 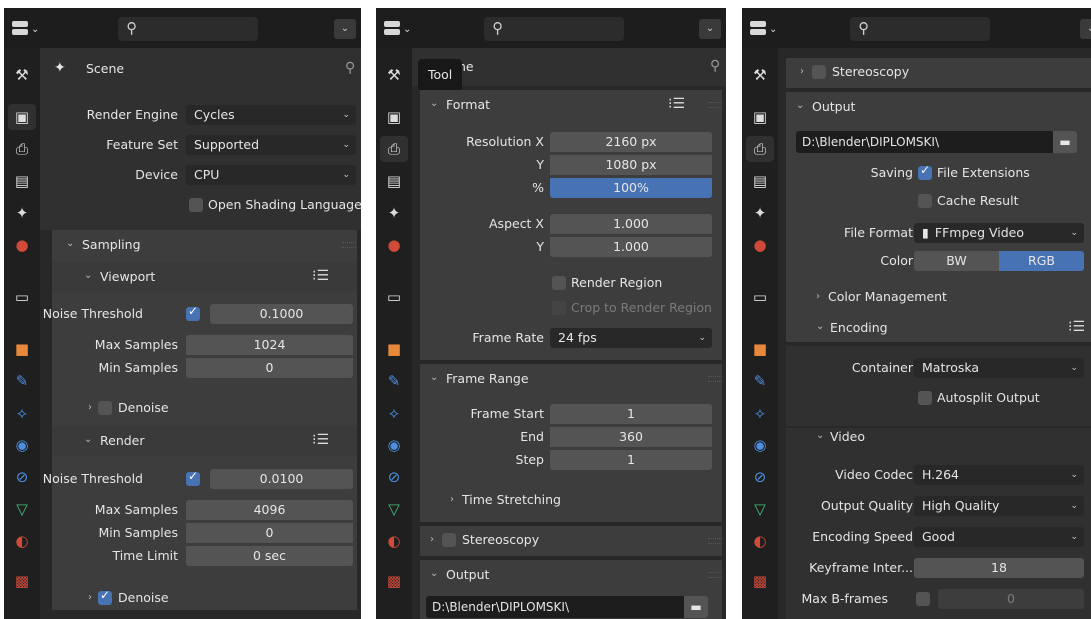 What do you see at coordinates (350, 68) in the screenshot?
I see `pin-icon: ⚲` at bounding box center [350, 68].